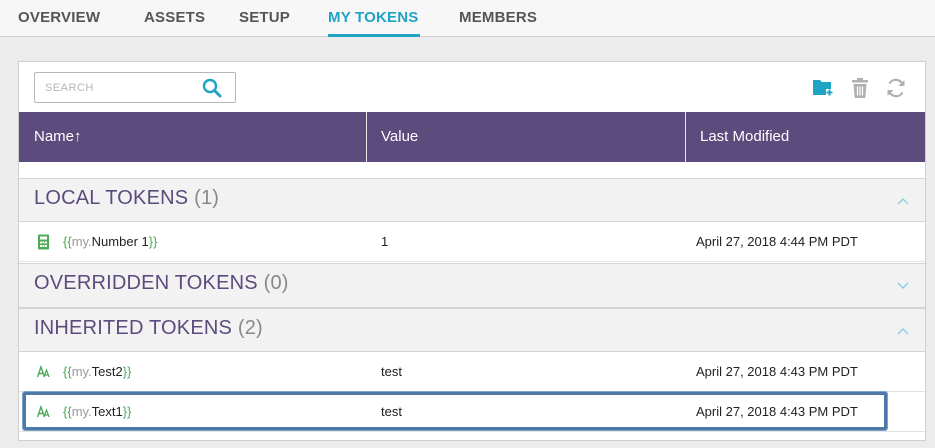 This screenshot has width=935, height=448. I want to click on calculator-icon, so click(43, 242).